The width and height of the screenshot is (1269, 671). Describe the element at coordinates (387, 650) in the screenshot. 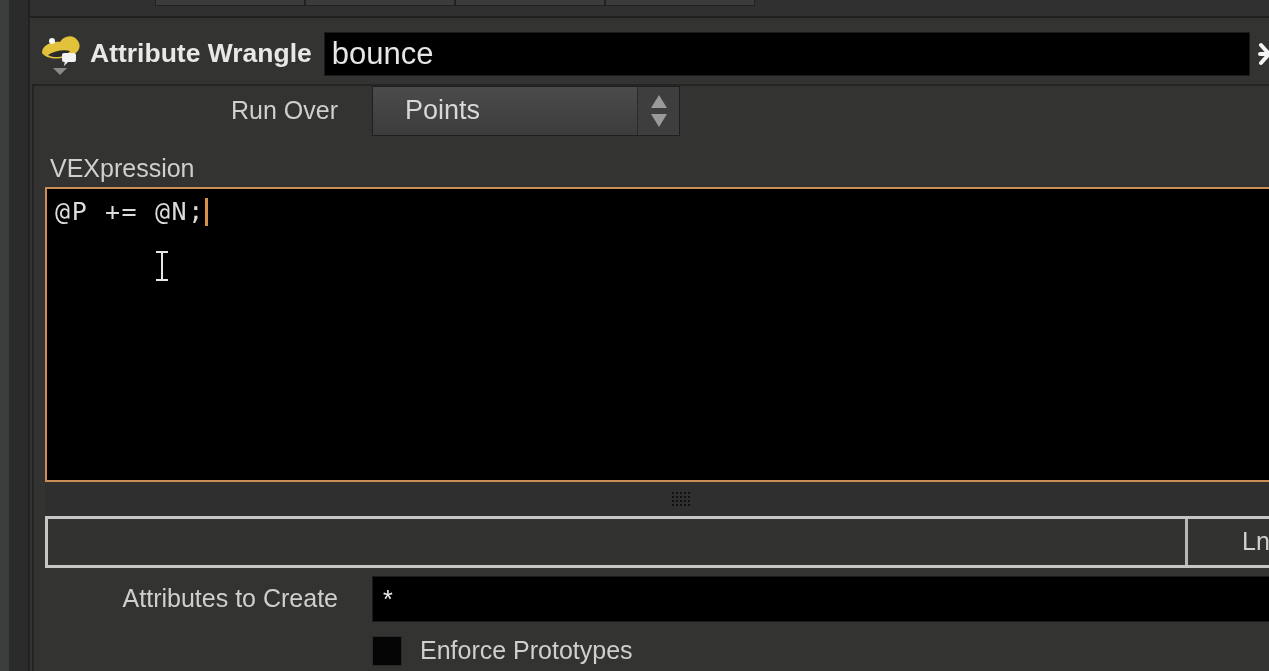

I see `checkbox` at that location.